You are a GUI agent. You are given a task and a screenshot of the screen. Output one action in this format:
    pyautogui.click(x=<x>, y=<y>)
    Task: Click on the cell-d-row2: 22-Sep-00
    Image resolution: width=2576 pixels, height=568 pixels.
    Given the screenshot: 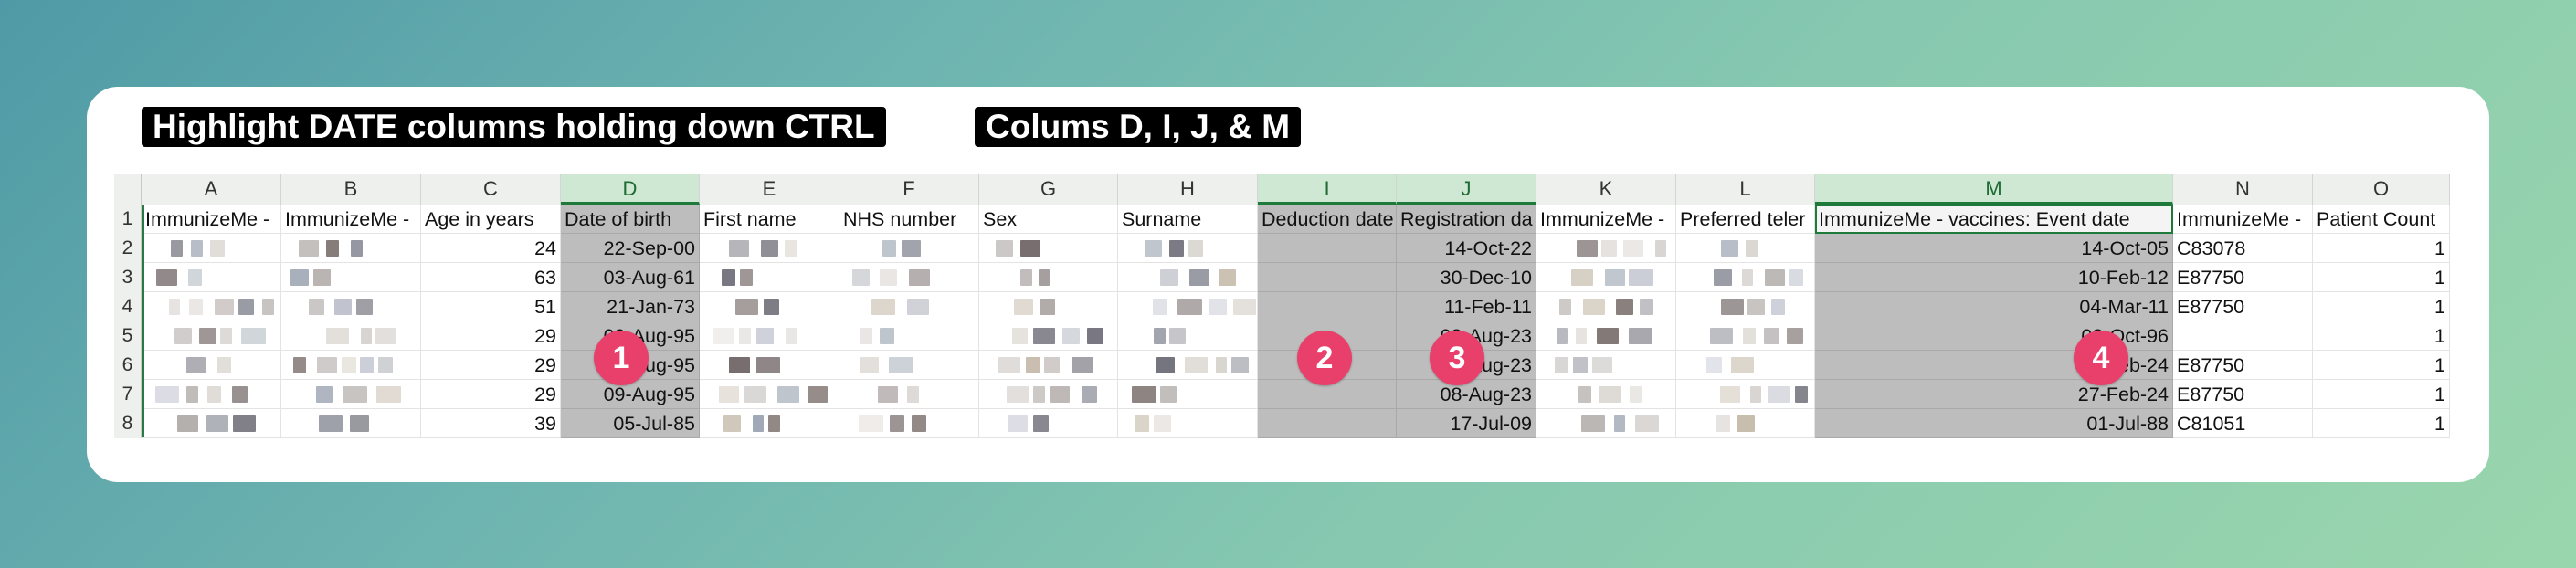 What is the action you would take?
    pyautogui.click(x=630, y=248)
    